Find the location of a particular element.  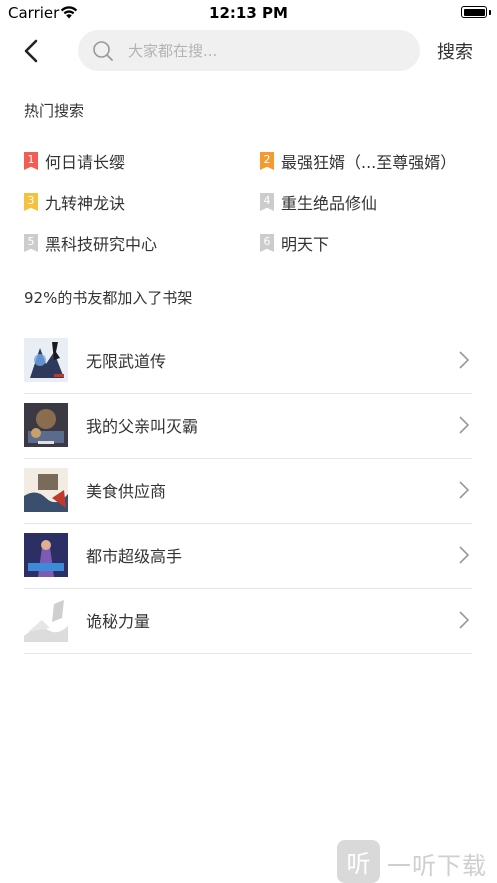

rank-badge: 1 is located at coordinates (31, 161).